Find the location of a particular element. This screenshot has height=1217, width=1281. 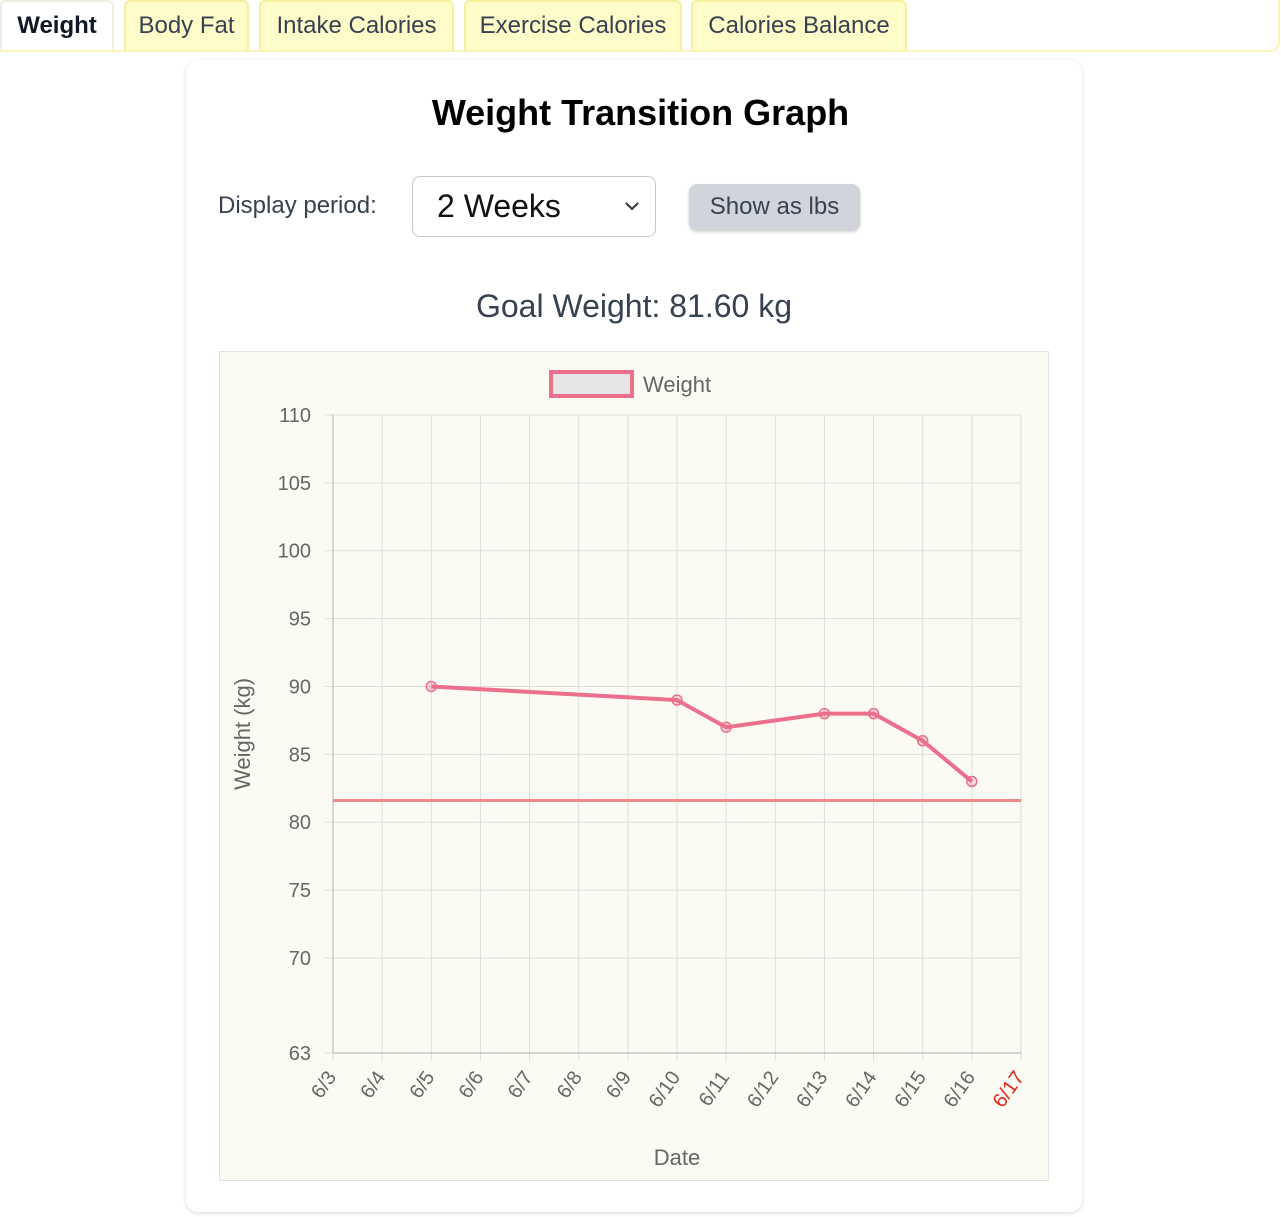

show-as-lbs-button: Show as lbs is located at coordinates (774, 207).